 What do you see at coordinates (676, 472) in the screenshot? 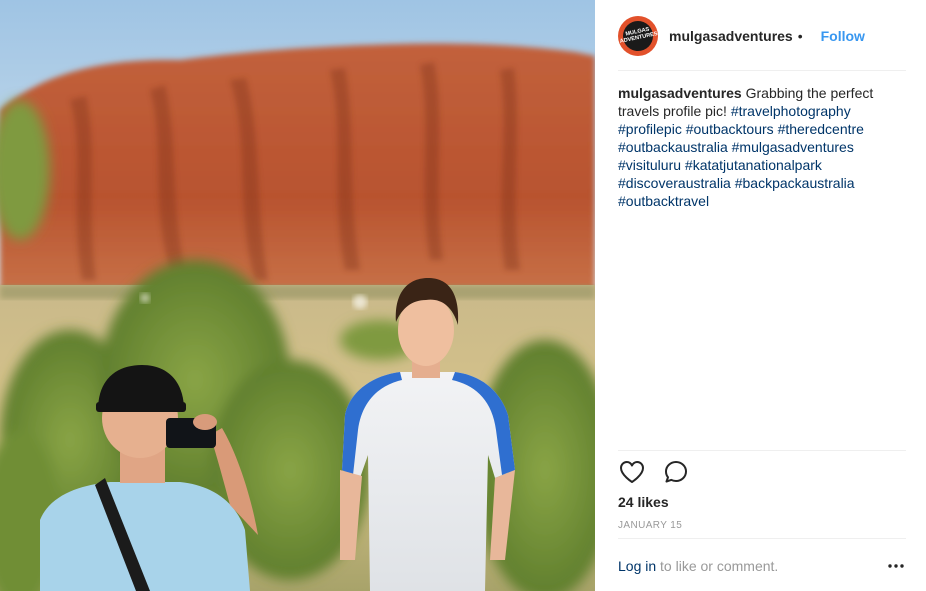
I see `comment-icon` at bounding box center [676, 472].